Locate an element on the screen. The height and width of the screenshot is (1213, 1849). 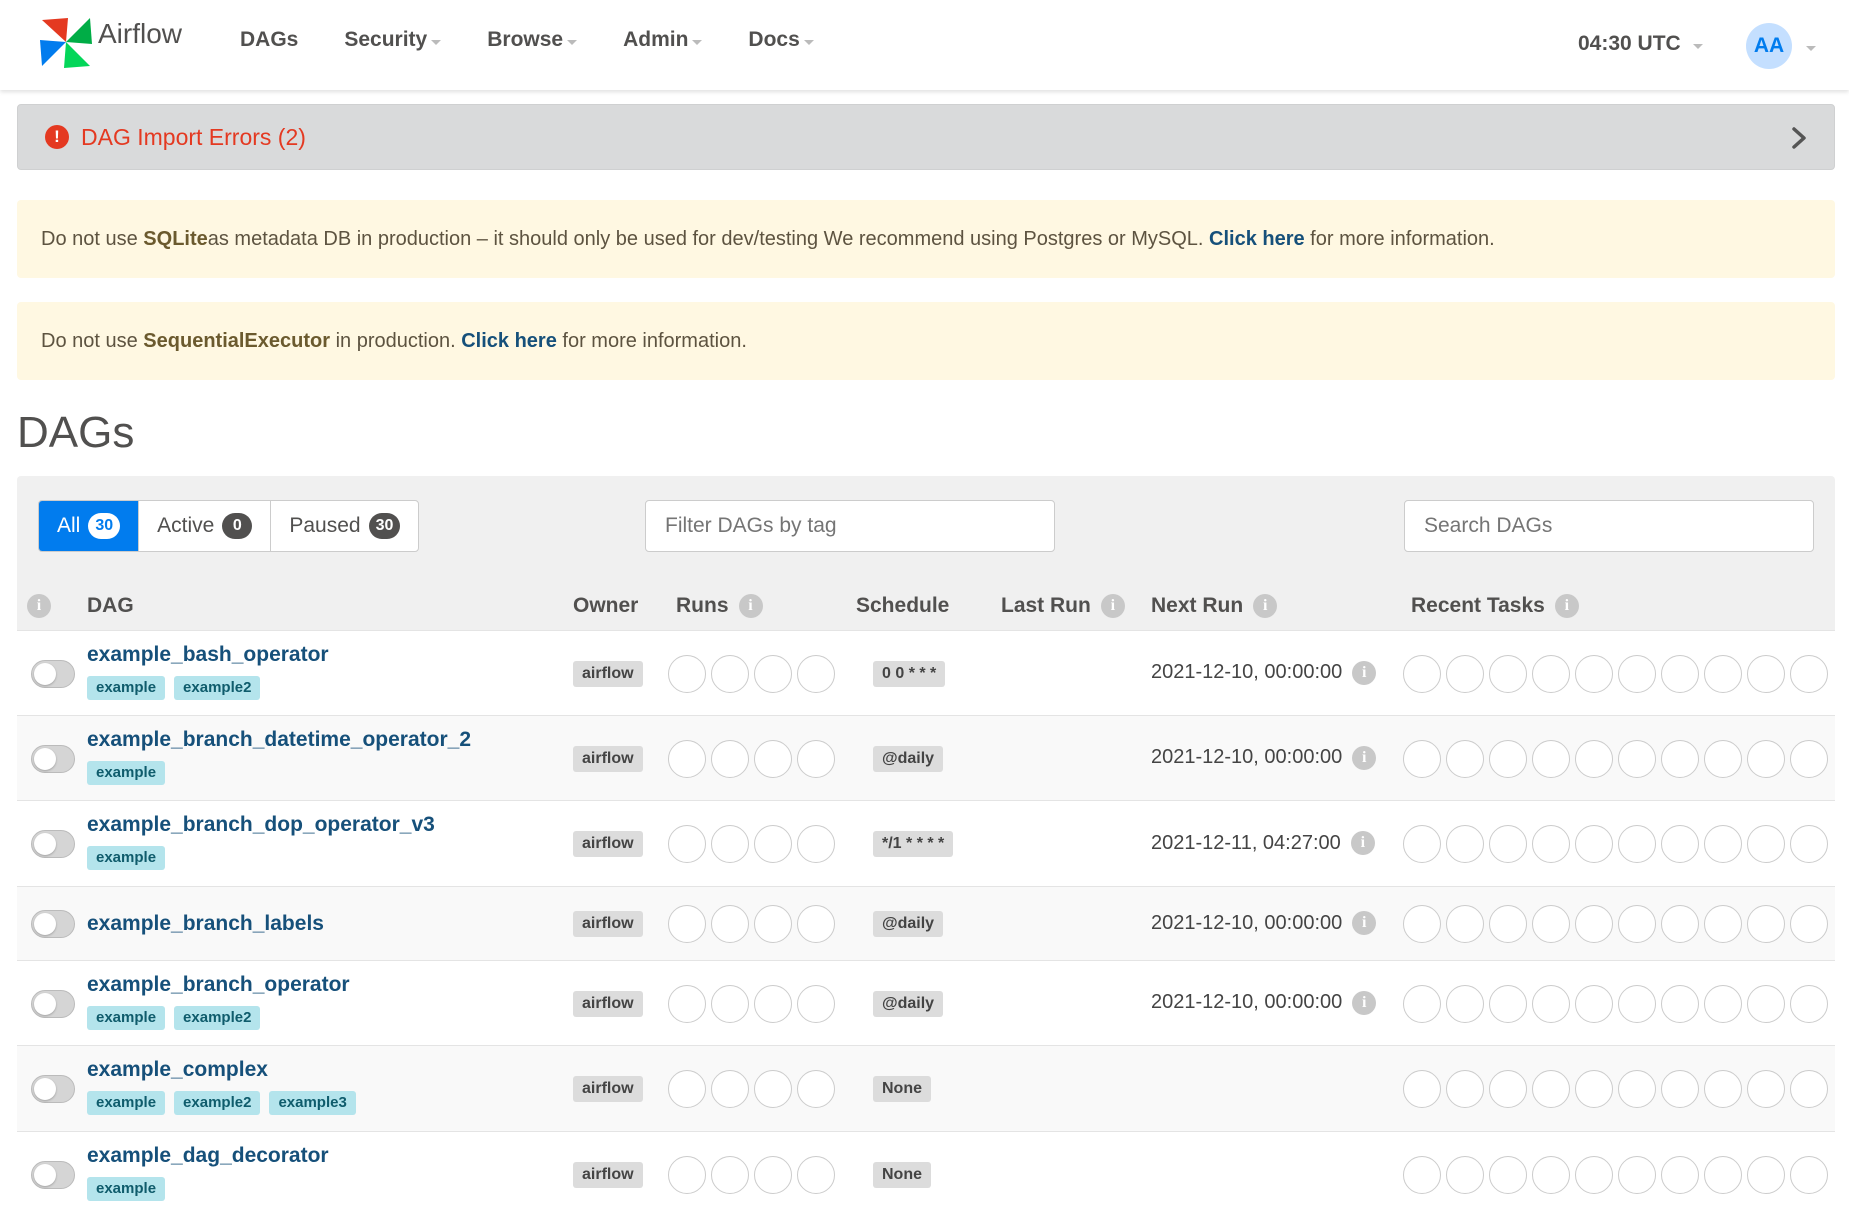
dag-name-link: example_branch_labels is located at coordinates (205, 924).